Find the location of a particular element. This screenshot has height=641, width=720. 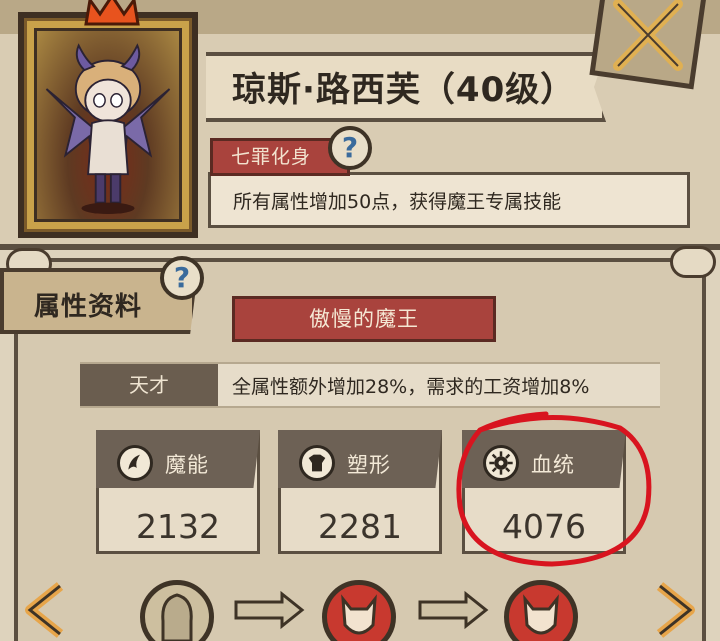

attributes-help-button: ? is located at coordinates (182, 278).